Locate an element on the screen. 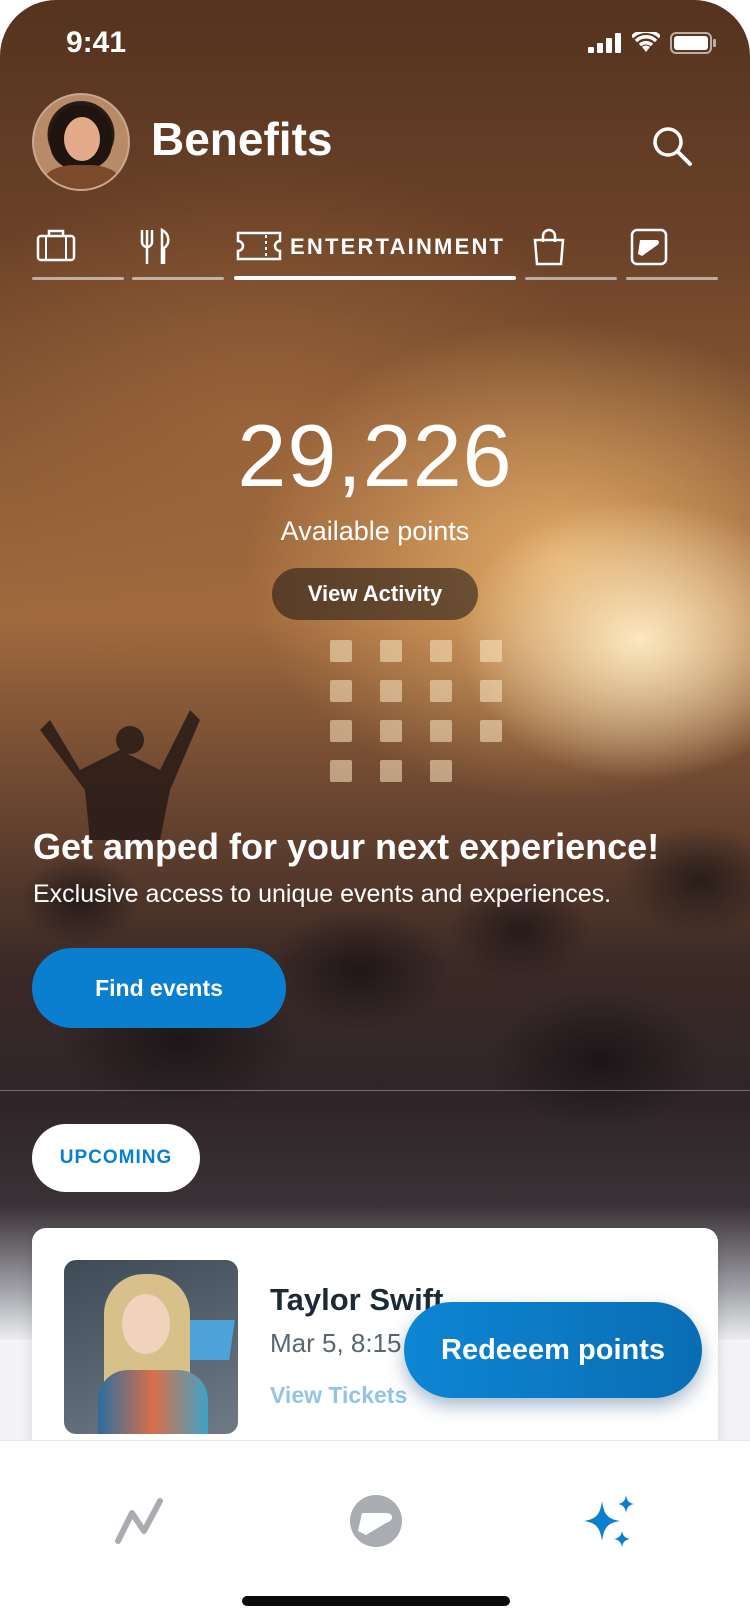  section-divider is located at coordinates (375, 1090).